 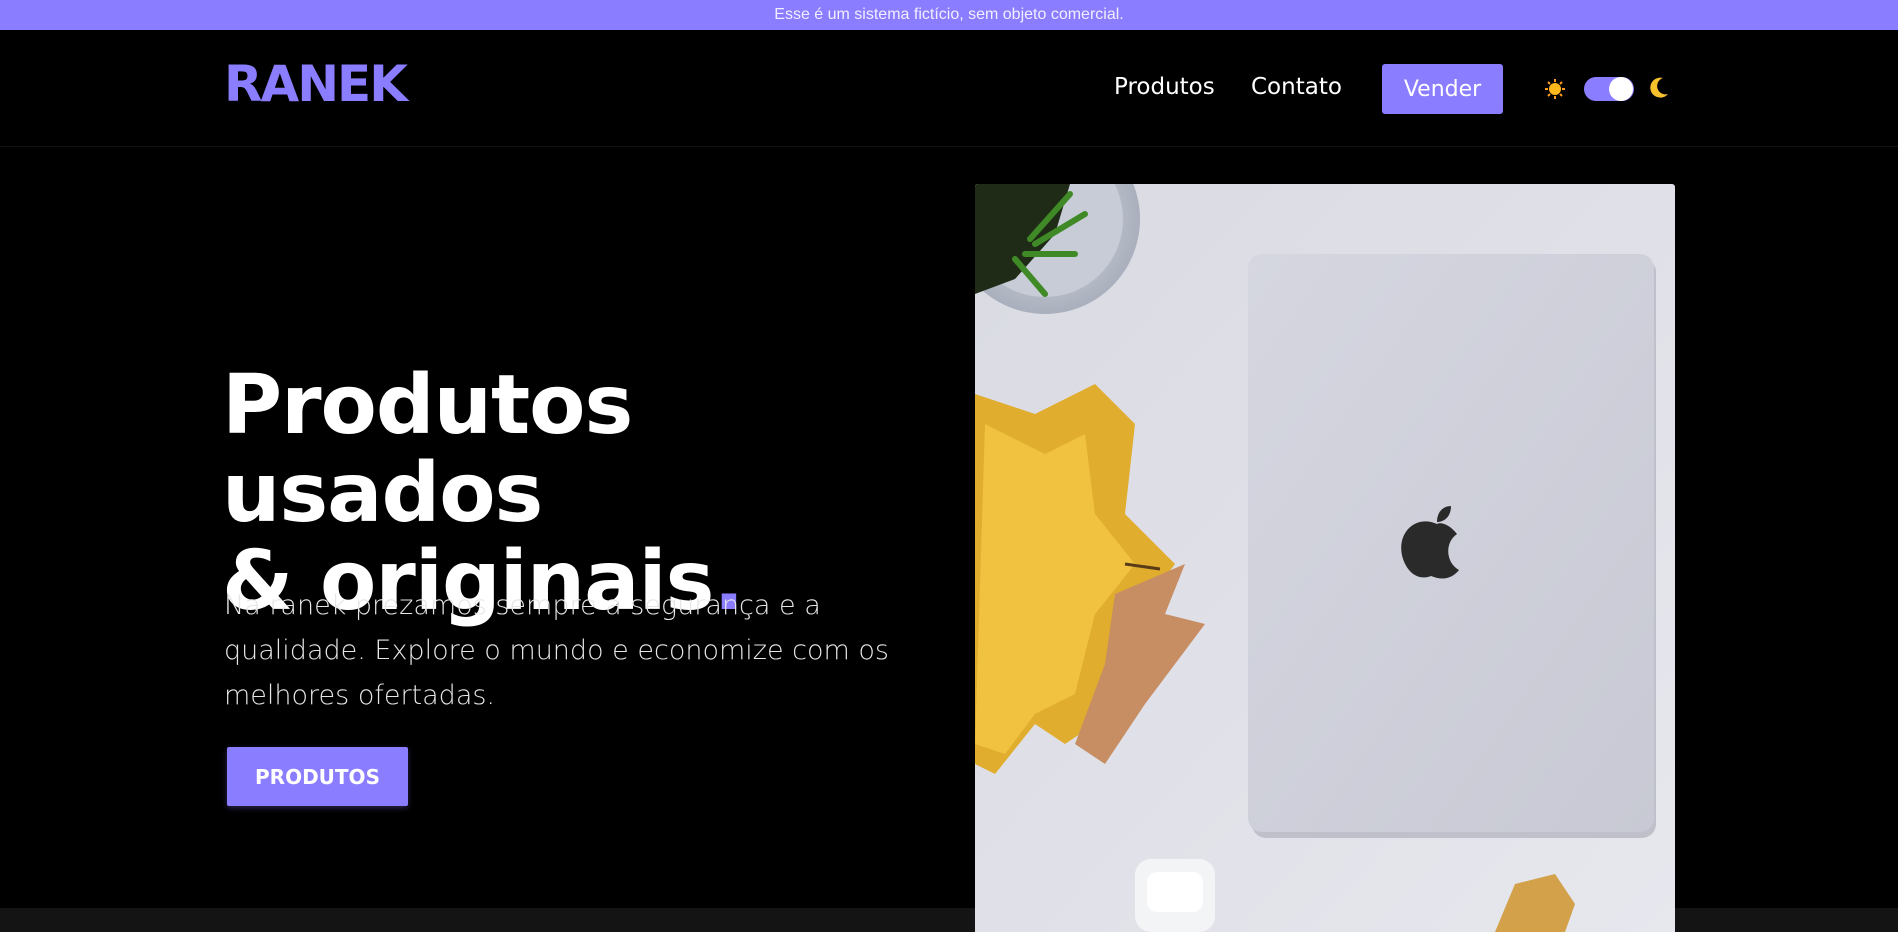 I want to click on theme-toggle-knob, so click(x=1621, y=89).